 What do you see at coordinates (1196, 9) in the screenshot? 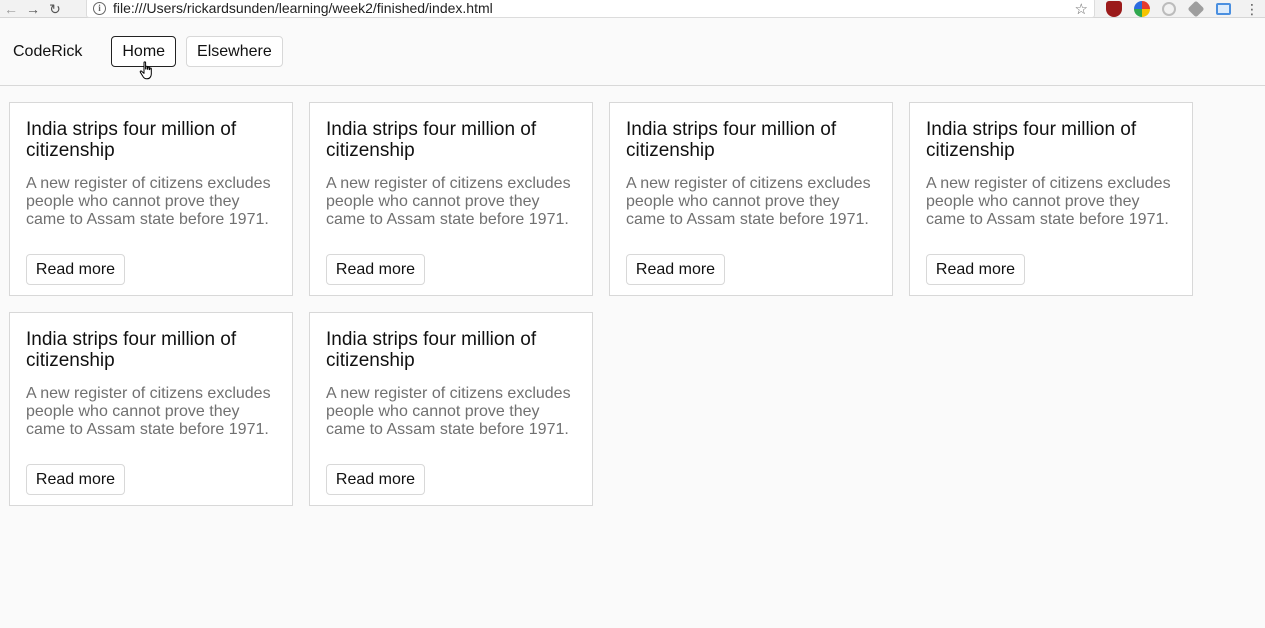
I see `layers-extension-icon` at bounding box center [1196, 9].